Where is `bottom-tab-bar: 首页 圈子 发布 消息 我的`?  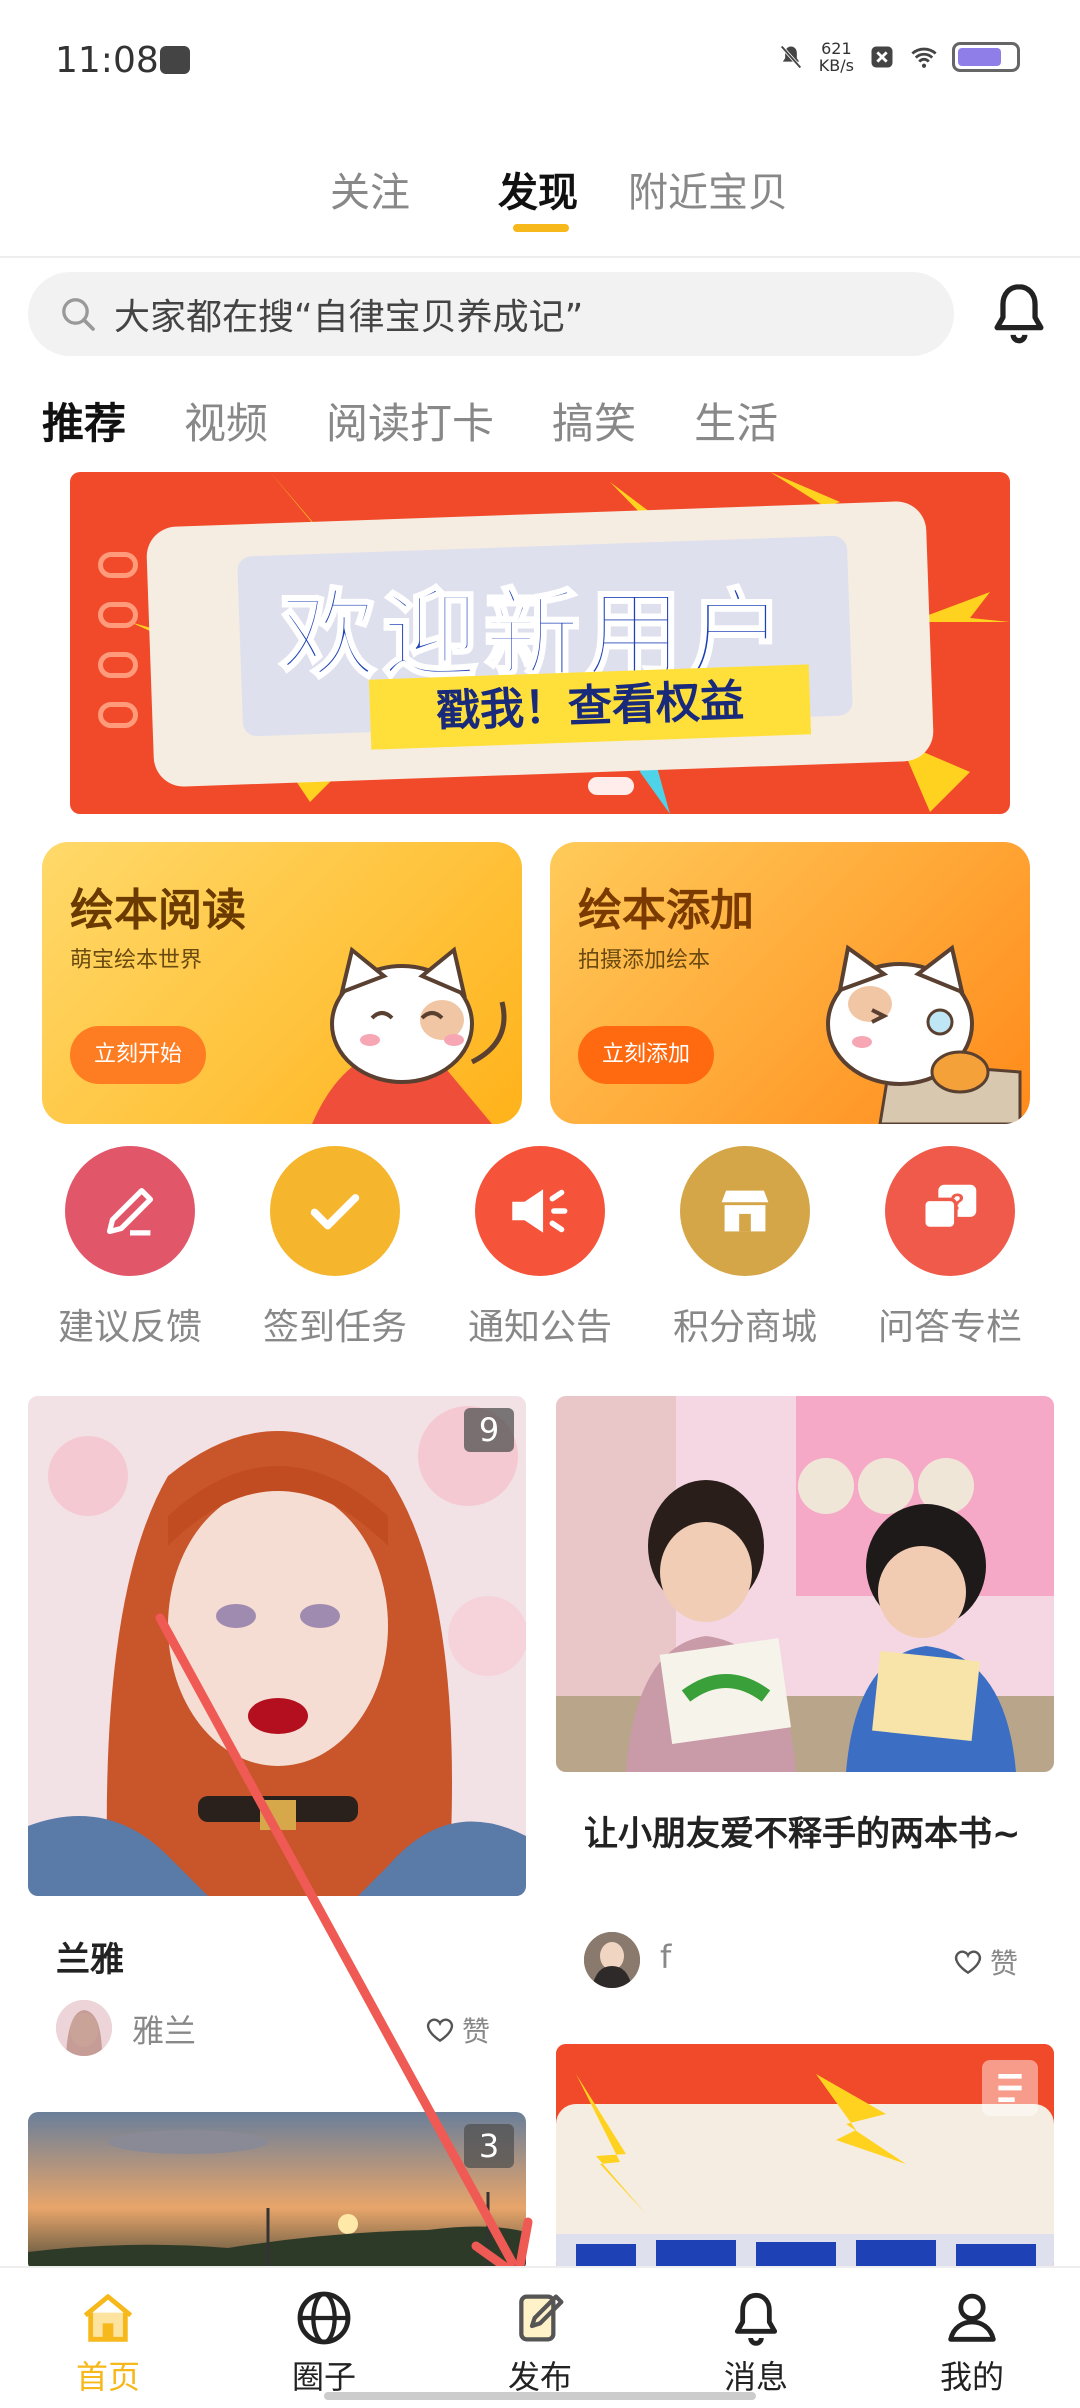
bottom-tab-bar: 首页 圈子 发布 消息 我的 is located at coordinates (540, 2337).